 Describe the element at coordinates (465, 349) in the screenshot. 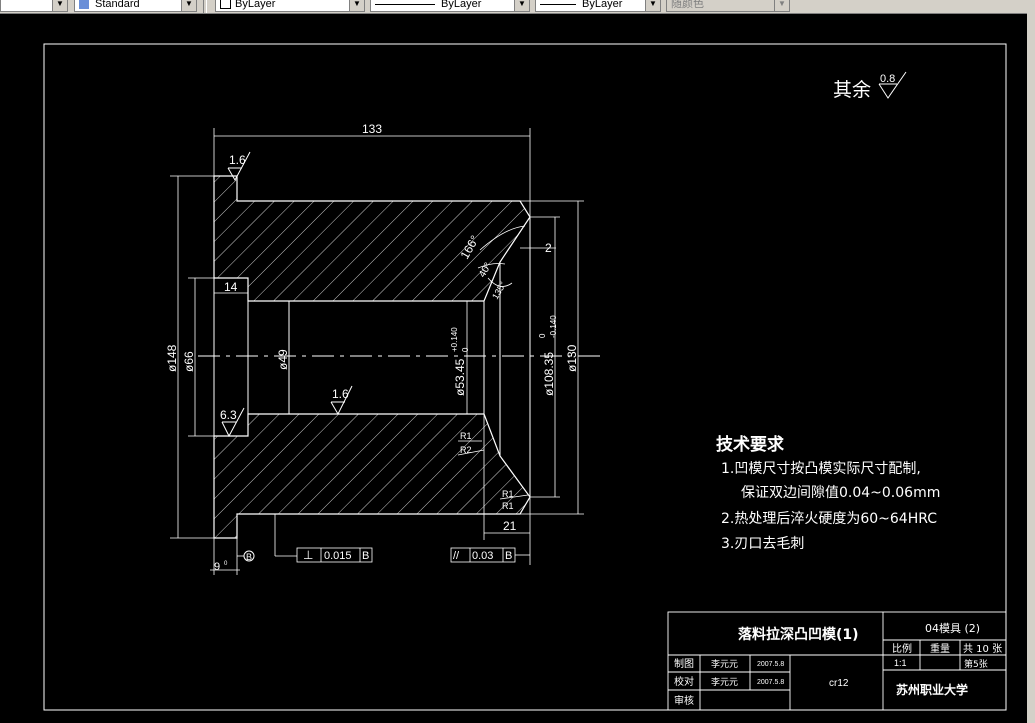

I see `dim-dia-53-tol-low: 0` at that location.